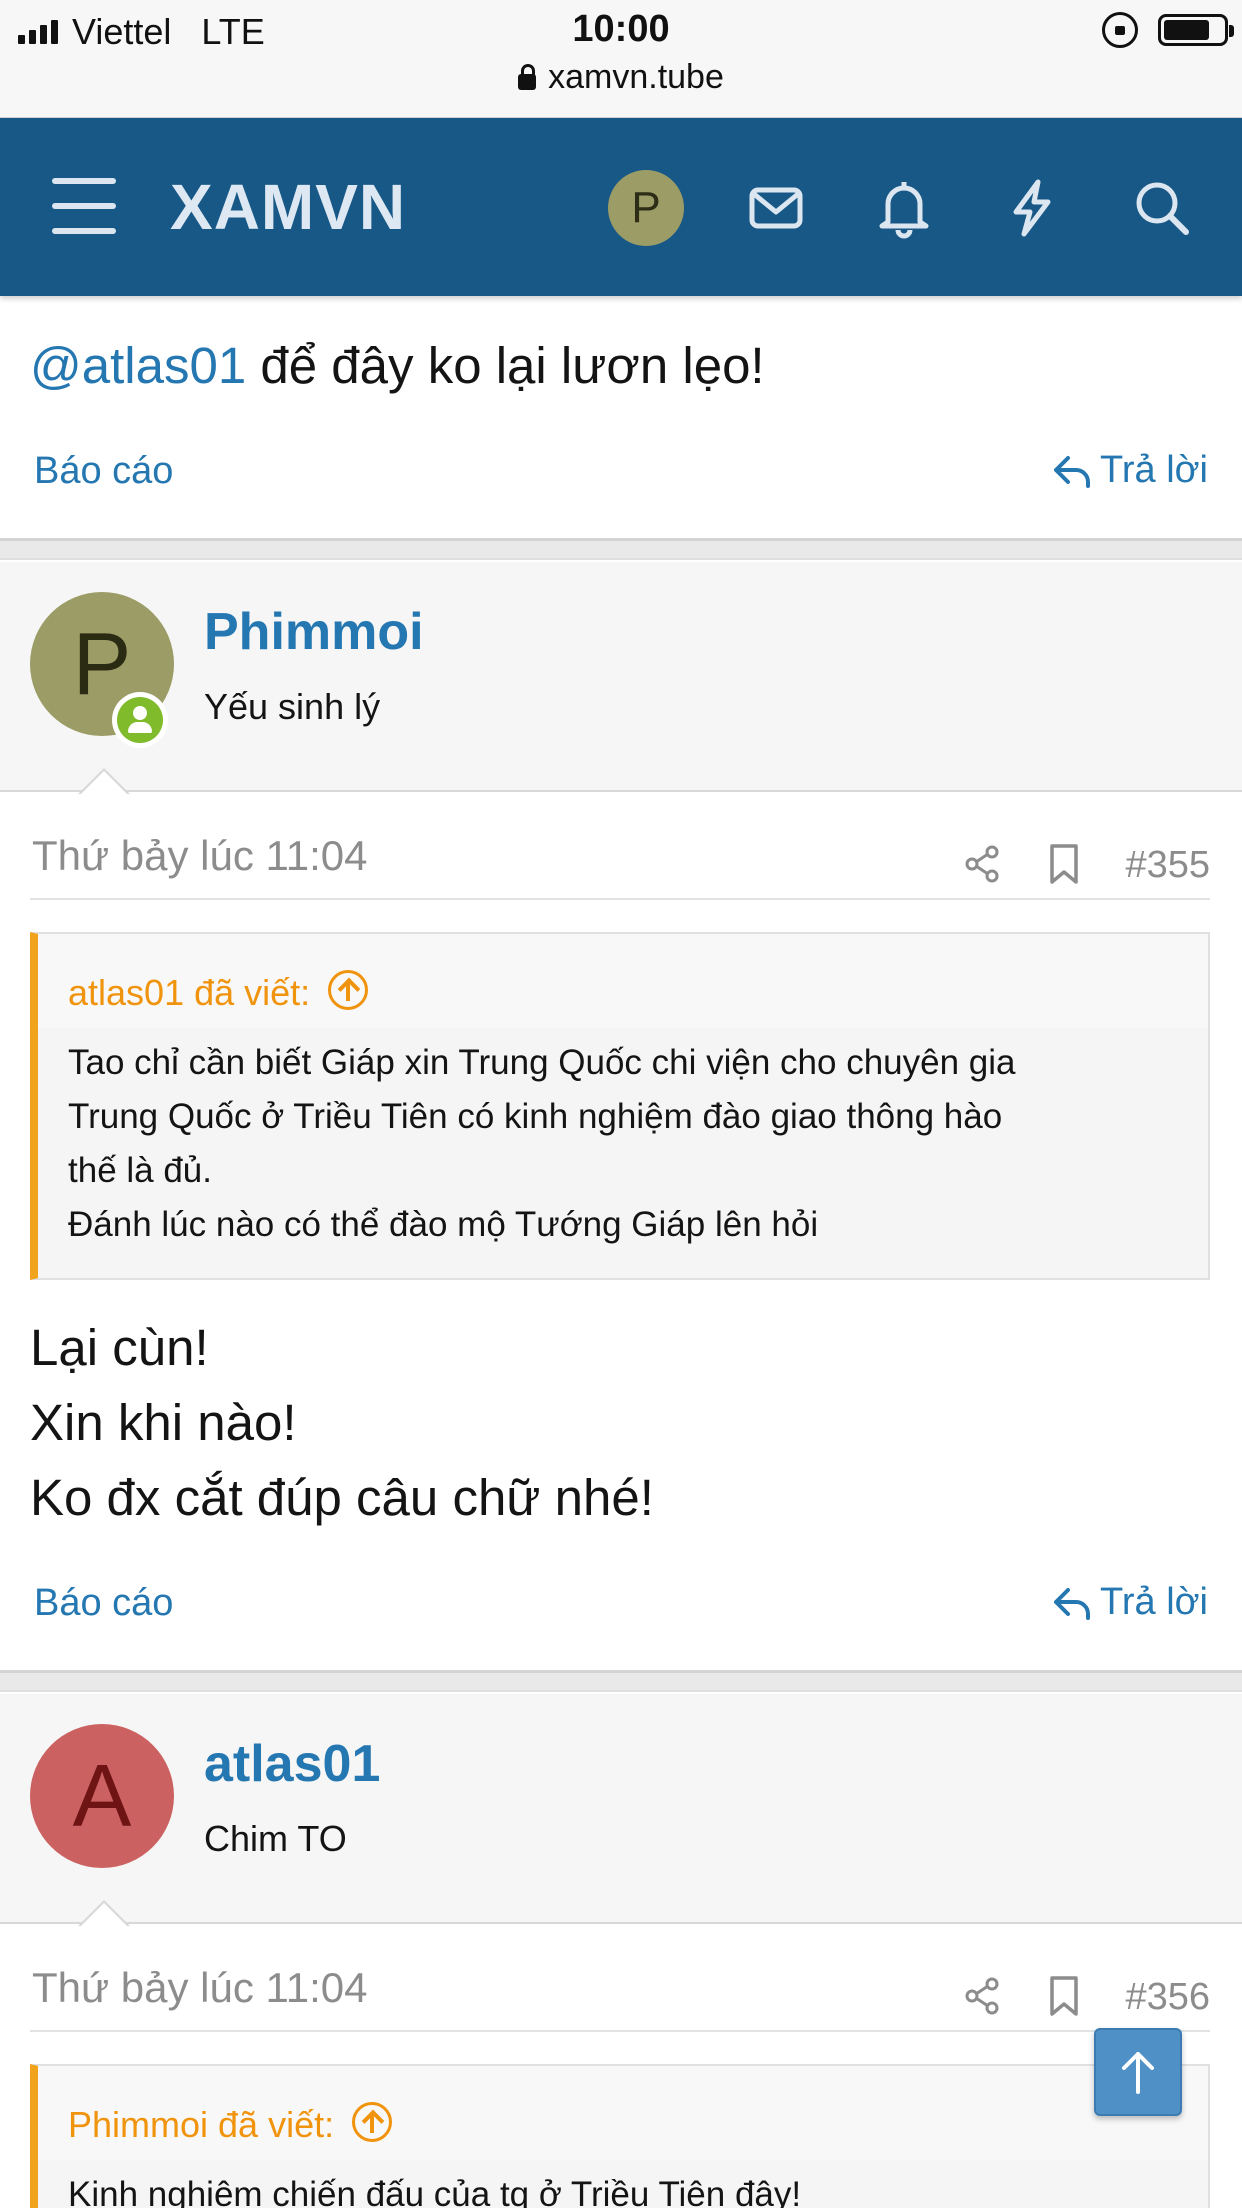 The image size is (1242, 2208). What do you see at coordinates (620, 865) in the screenshot?
I see `post-meta: Thứ bảy lúc 11:04 #355` at bounding box center [620, 865].